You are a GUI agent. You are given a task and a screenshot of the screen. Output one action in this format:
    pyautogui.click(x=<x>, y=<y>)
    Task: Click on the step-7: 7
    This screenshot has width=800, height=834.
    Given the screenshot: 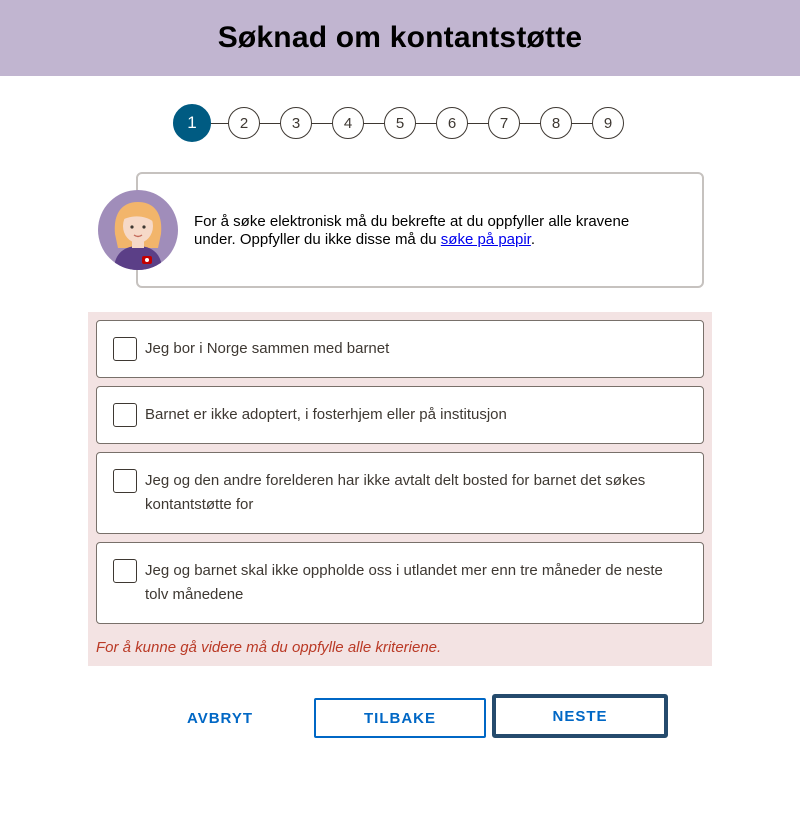 What is the action you would take?
    pyautogui.click(x=504, y=123)
    